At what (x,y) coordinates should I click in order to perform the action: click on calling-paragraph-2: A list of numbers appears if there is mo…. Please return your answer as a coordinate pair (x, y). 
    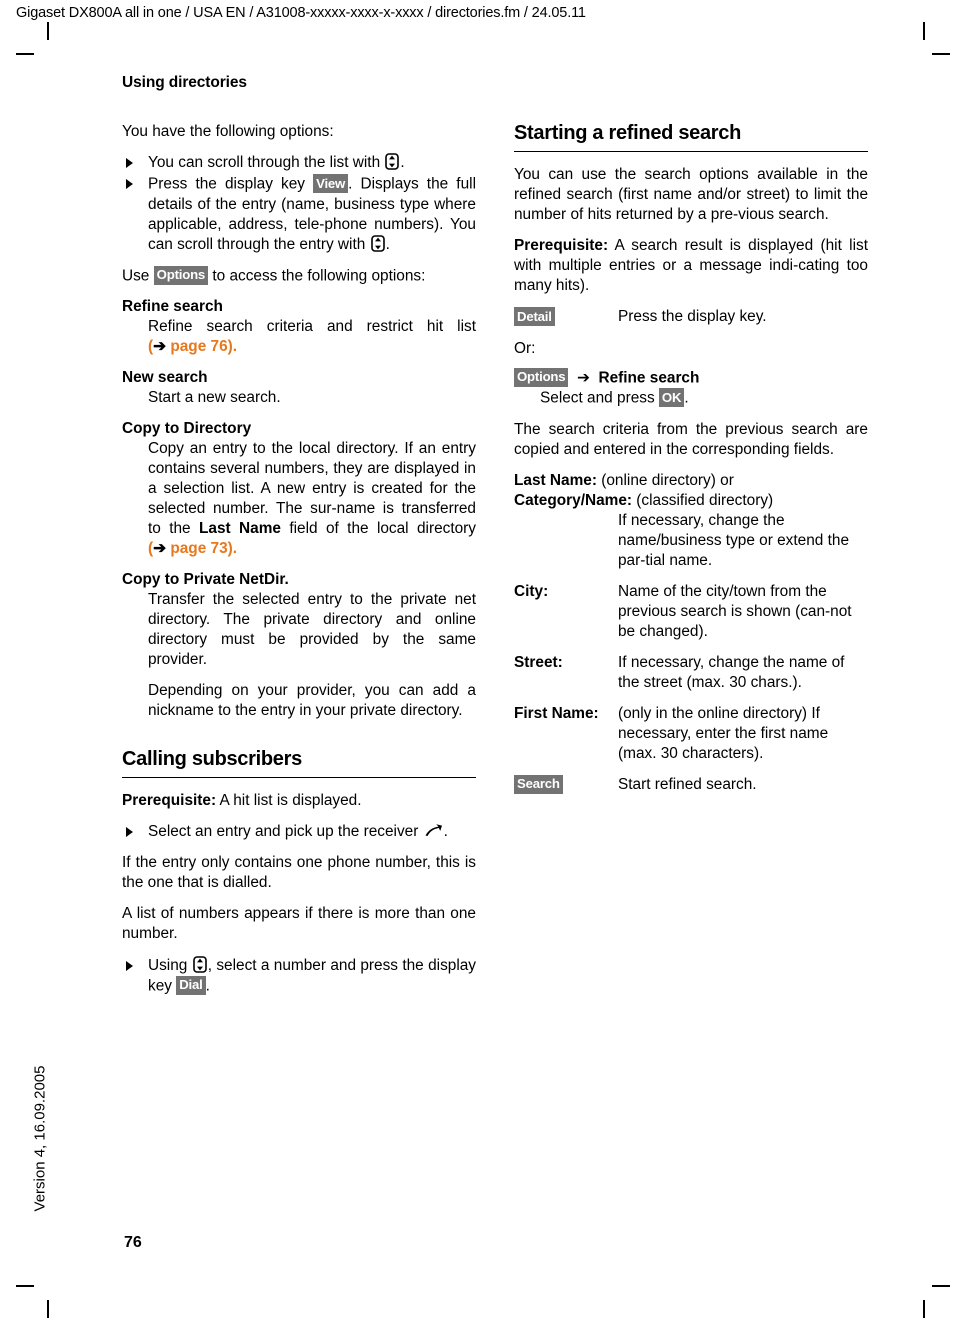
    Looking at the image, I should click on (299, 924).